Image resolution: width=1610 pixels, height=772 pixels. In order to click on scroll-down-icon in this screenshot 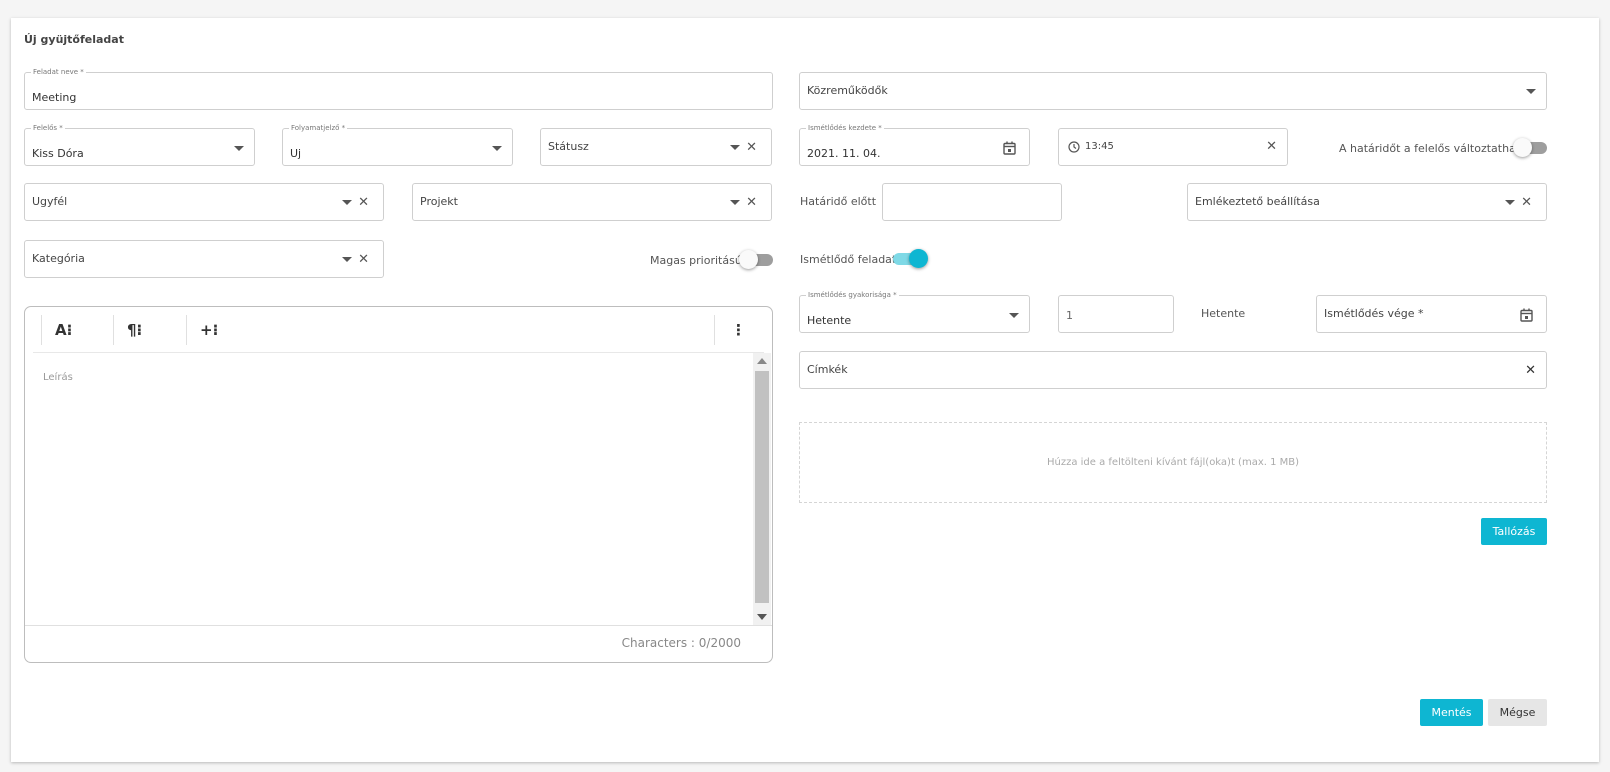, I will do `click(762, 617)`.